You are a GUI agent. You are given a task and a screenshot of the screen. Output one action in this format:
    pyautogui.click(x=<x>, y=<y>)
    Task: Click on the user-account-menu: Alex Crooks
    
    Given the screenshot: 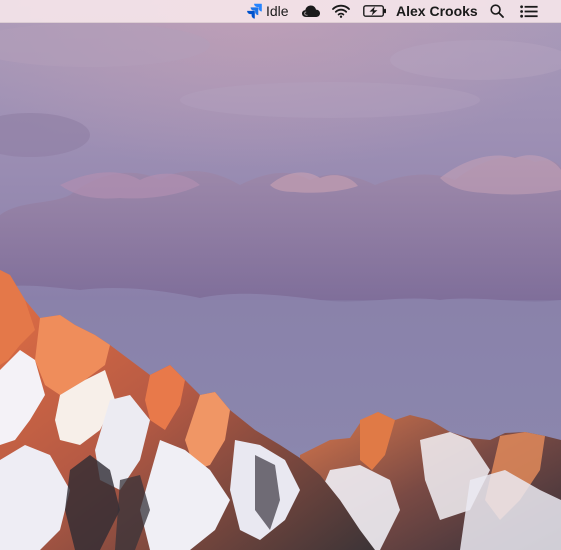 What is the action you would take?
    pyautogui.click(x=437, y=11)
    